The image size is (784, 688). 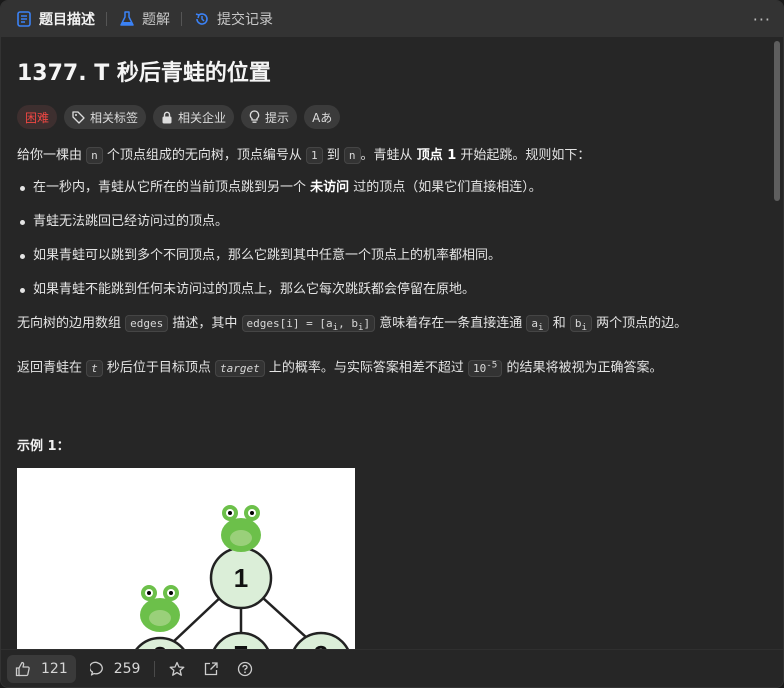 I want to click on related-tags-button: 相关标签, so click(x=105, y=117).